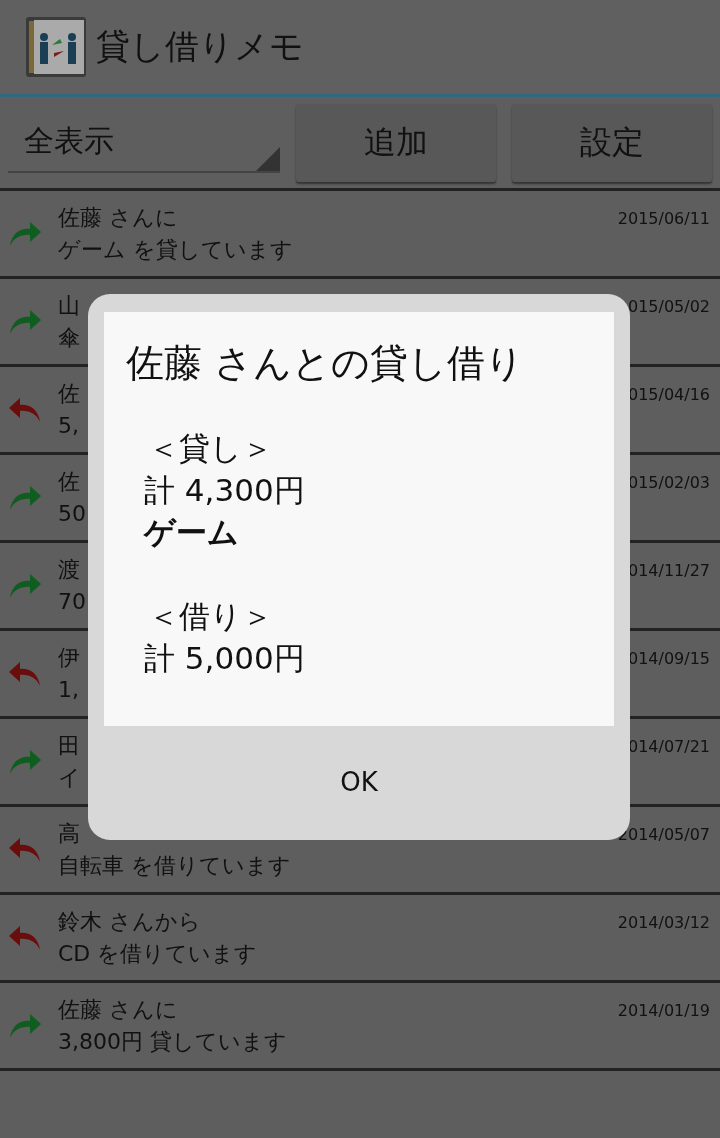 Image resolution: width=720 pixels, height=1138 pixels. Describe the element at coordinates (56, 47) in the screenshot. I see `app-logo-icon` at that location.